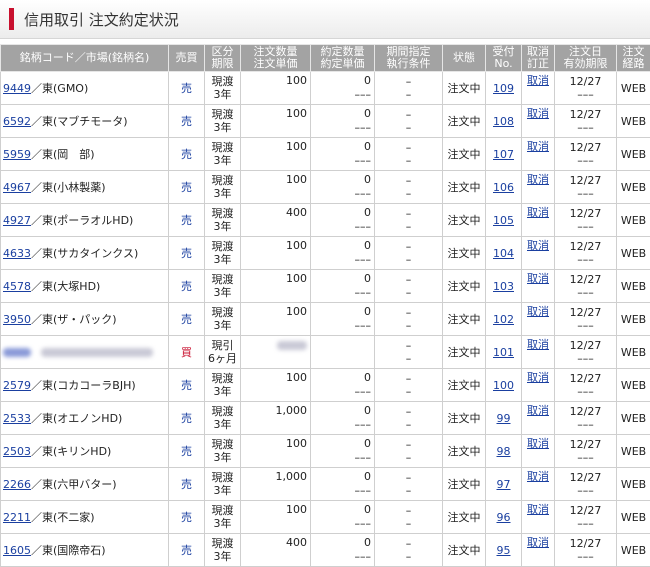 This screenshot has width=650, height=567. Describe the element at coordinates (504, 550) in the screenshot. I see `receipt-no-link: 95` at that location.